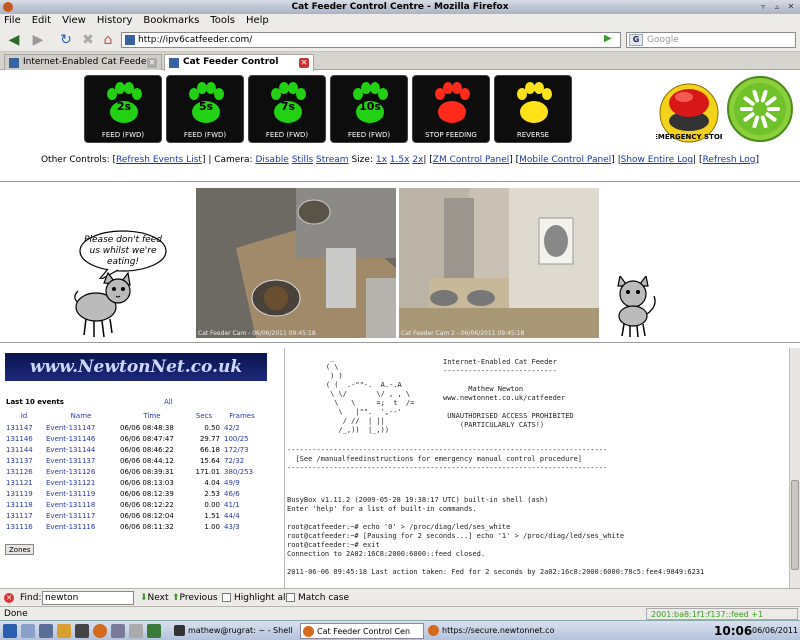 This screenshot has height=640, width=800. What do you see at coordinates (81, 504) in the screenshot?
I see `event-name: Event-131118` at bounding box center [81, 504].